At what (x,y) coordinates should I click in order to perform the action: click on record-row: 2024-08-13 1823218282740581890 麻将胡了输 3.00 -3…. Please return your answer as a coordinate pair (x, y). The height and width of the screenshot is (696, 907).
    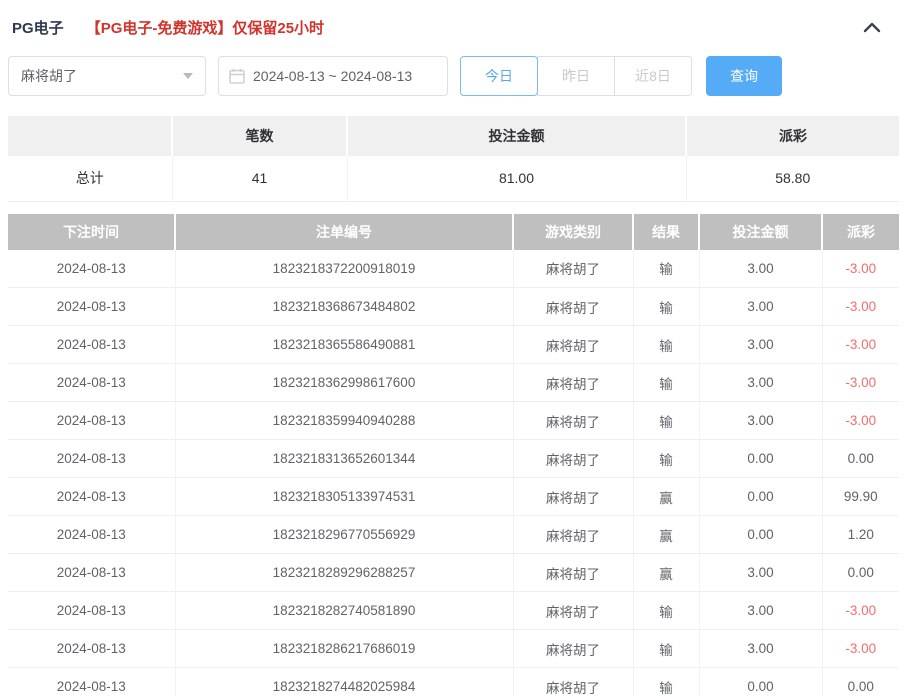
    Looking at the image, I should click on (453, 610).